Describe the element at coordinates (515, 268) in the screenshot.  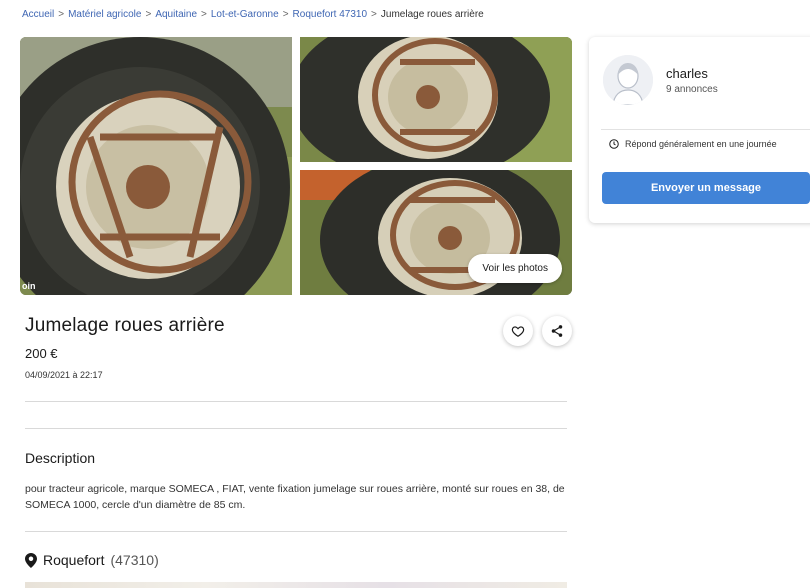
I see `see-photos-button: Voir les photos` at that location.